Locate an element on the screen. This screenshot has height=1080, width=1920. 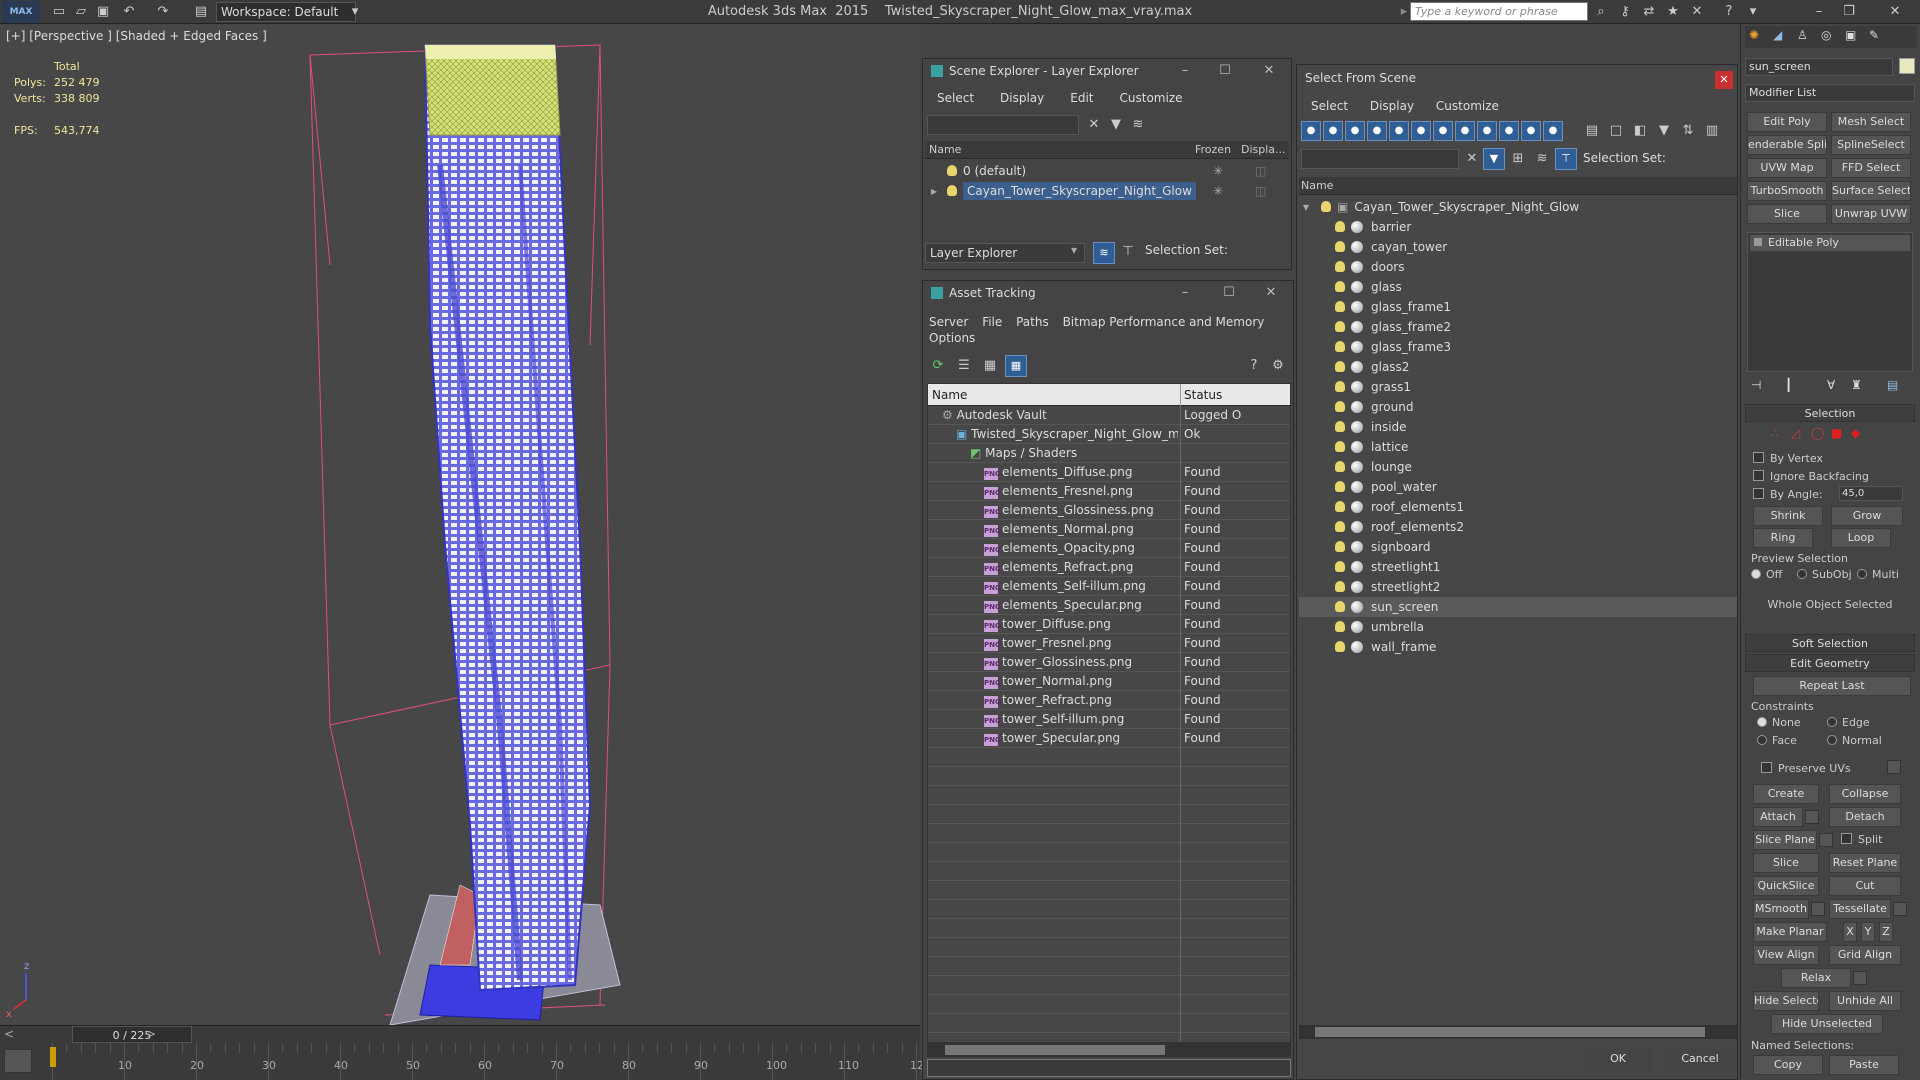
msmooth-button: MSmooth is located at coordinates (1781, 909).